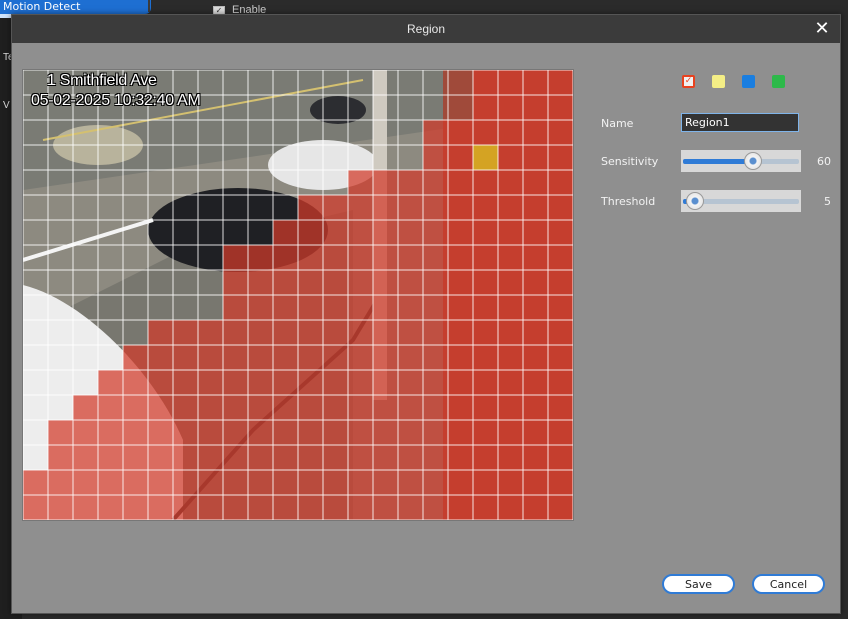 The image size is (848, 619). Describe the element at coordinates (6, 105) in the screenshot. I see `sidebar-item-v: V` at that location.